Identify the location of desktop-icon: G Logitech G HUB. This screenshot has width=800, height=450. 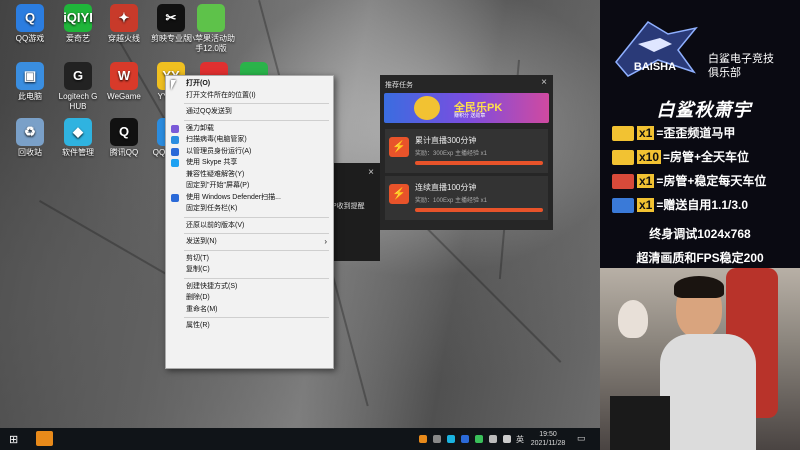
(78, 87).